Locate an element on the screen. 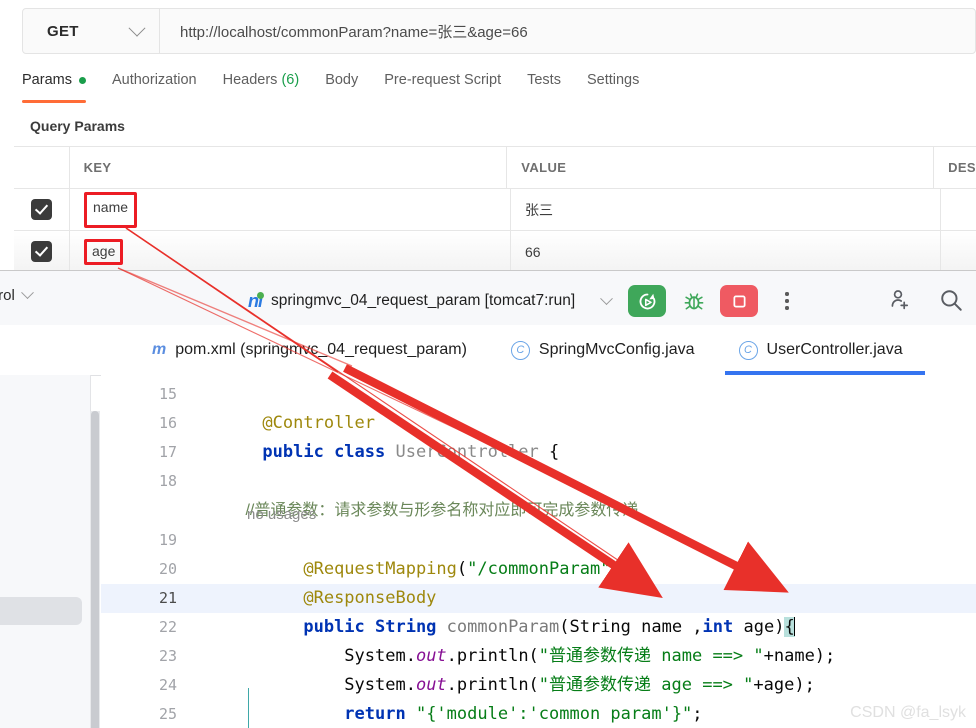  line-number: 15 is located at coordinates (167, 394).